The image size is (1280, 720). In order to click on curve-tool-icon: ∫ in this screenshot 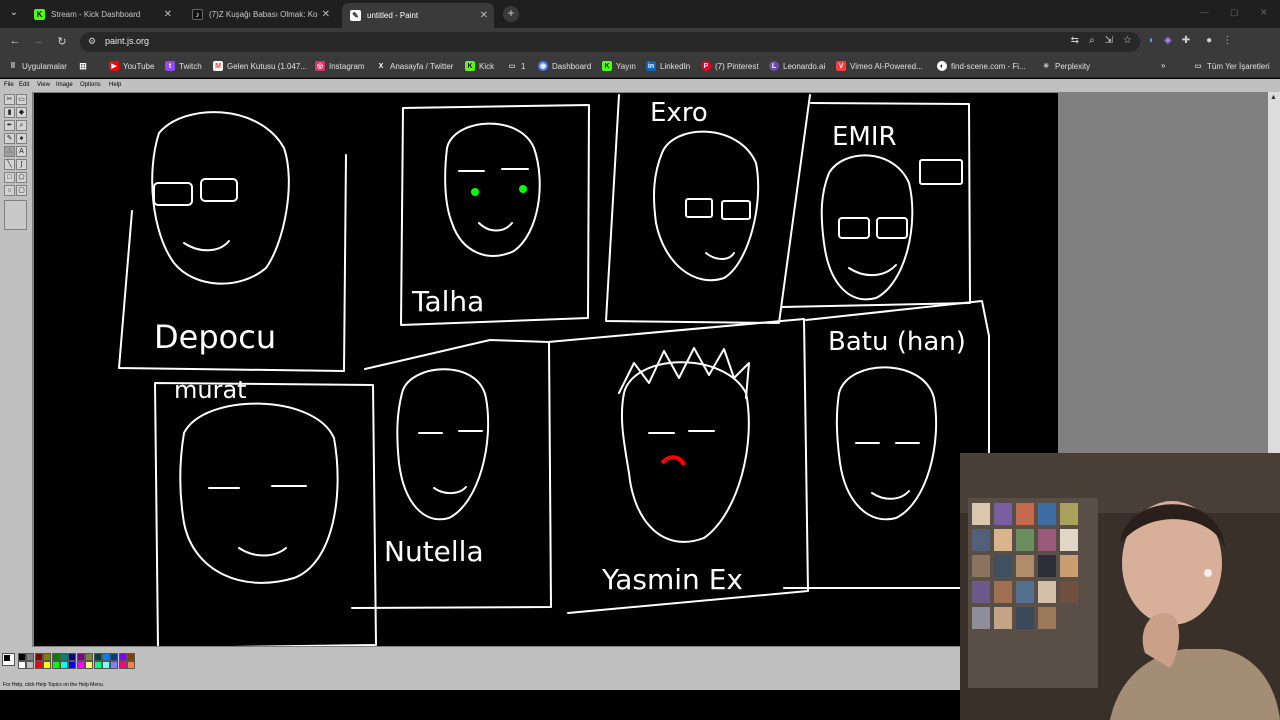, I will do `click(21, 164)`.